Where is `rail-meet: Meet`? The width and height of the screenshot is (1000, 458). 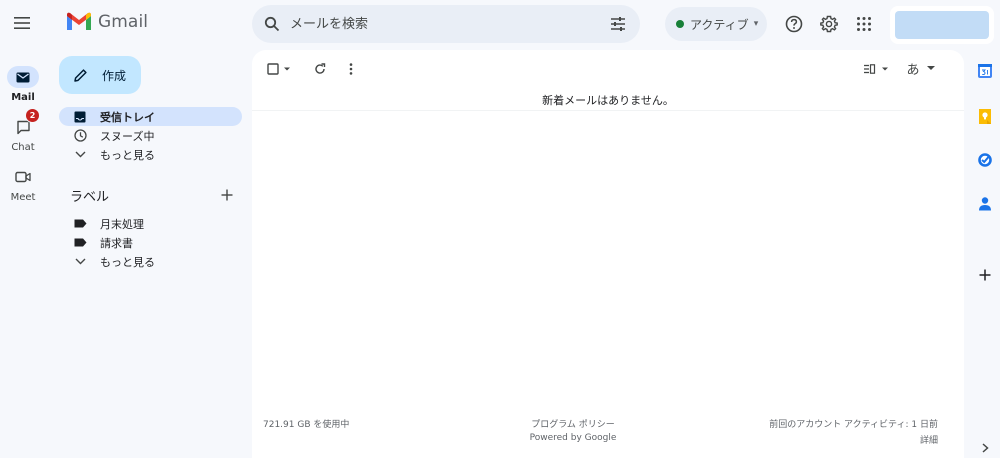
rail-meet: Meet is located at coordinates (23, 184).